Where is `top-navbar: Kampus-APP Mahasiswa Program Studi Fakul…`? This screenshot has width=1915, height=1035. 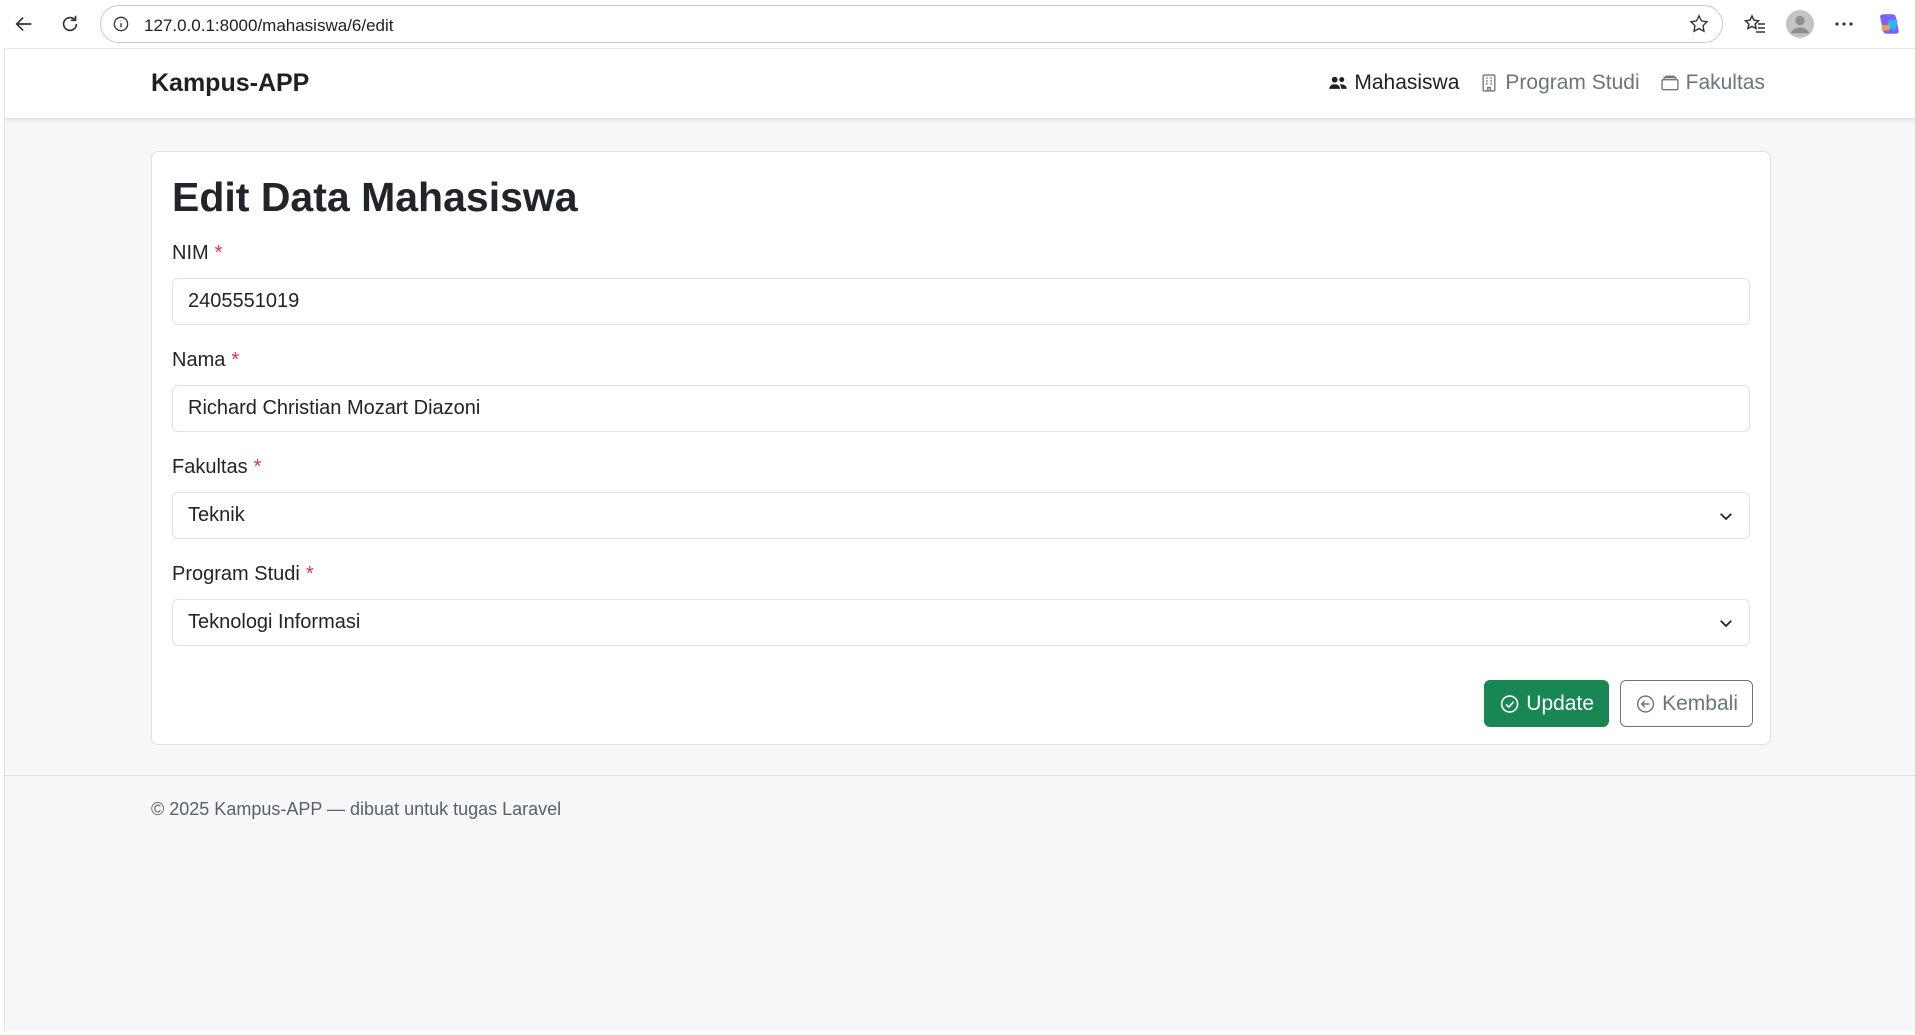 top-navbar: Kampus-APP Mahasiswa Program Studi Fakul… is located at coordinates (960, 84).